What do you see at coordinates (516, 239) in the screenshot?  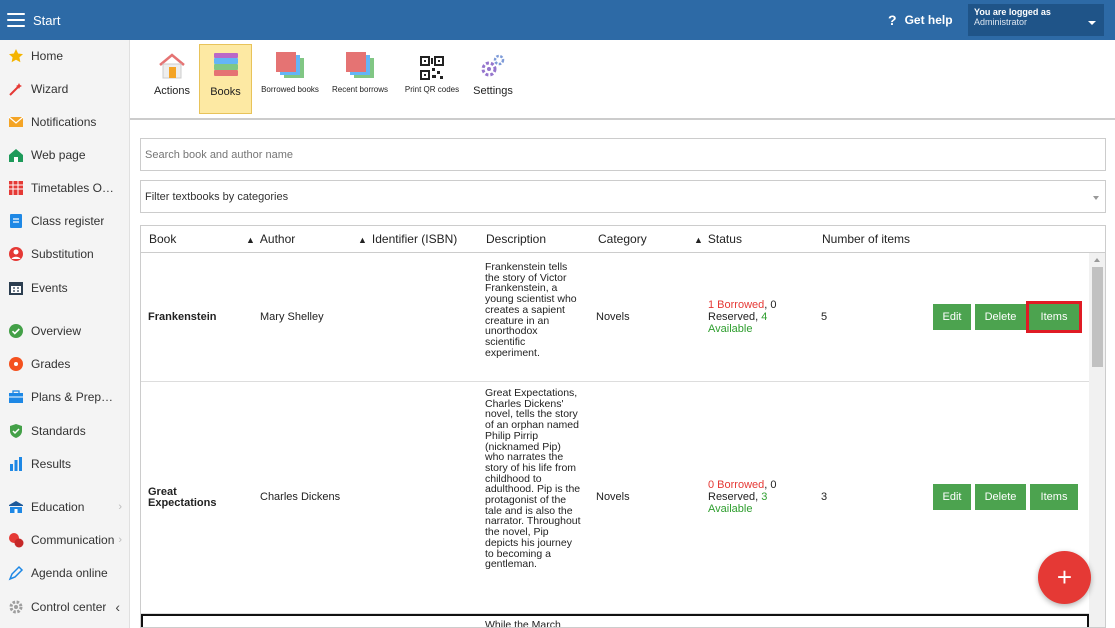 I see `column-header-description: Description` at bounding box center [516, 239].